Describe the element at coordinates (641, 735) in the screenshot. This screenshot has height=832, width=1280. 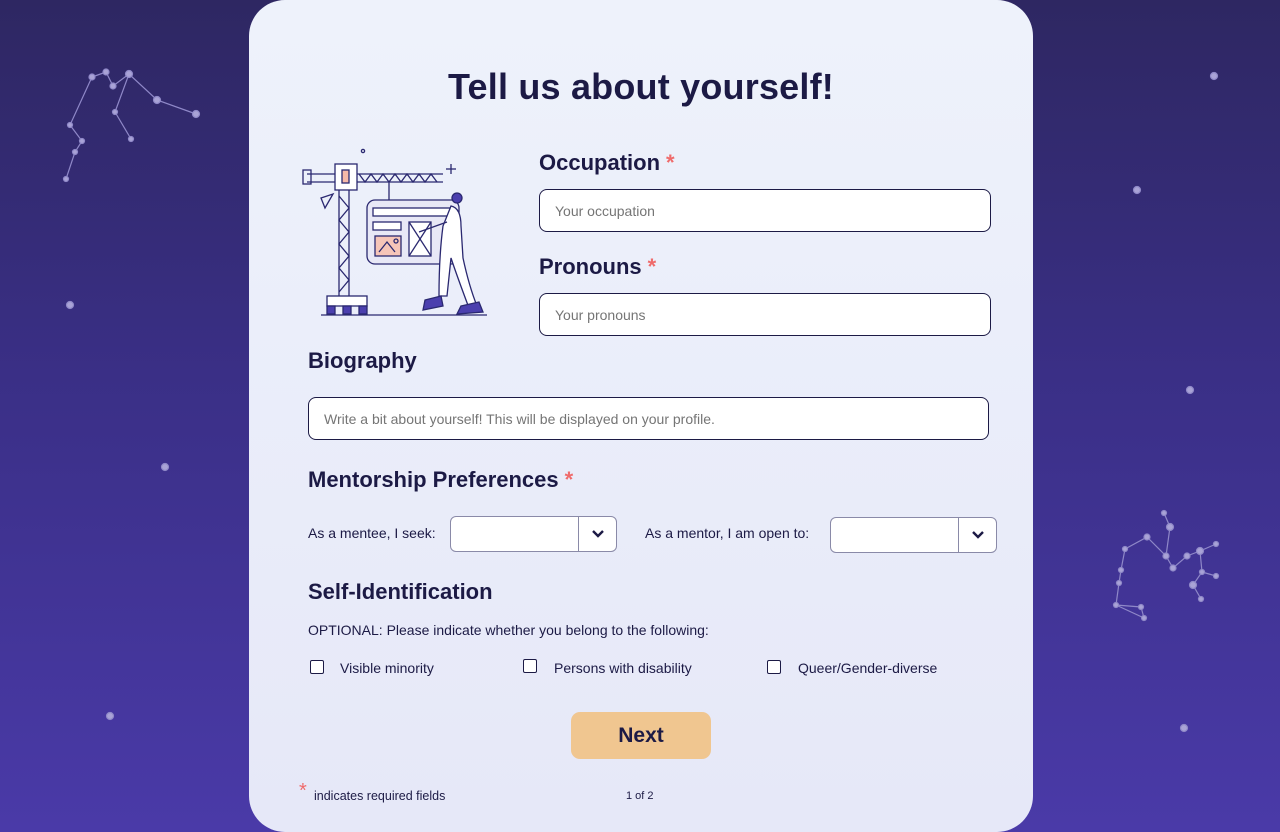
I see `next-button: Next` at that location.